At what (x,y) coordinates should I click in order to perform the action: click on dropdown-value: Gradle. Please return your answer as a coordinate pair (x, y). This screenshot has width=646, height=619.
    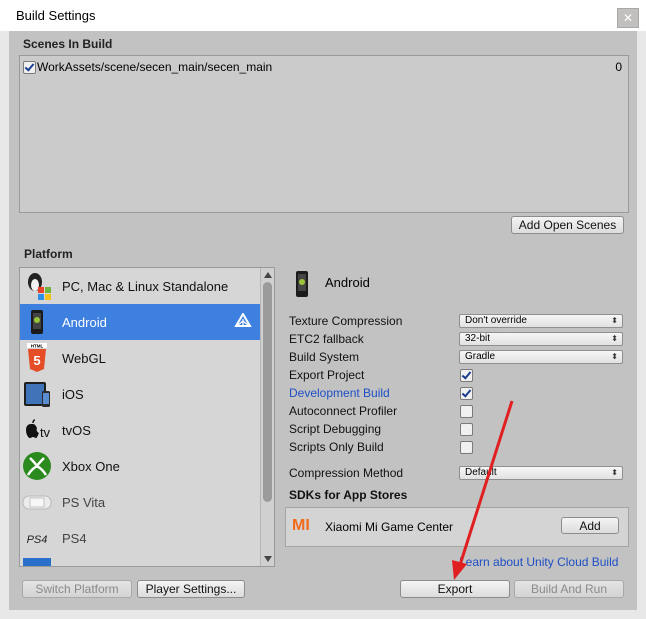
    Looking at the image, I should click on (480, 356).